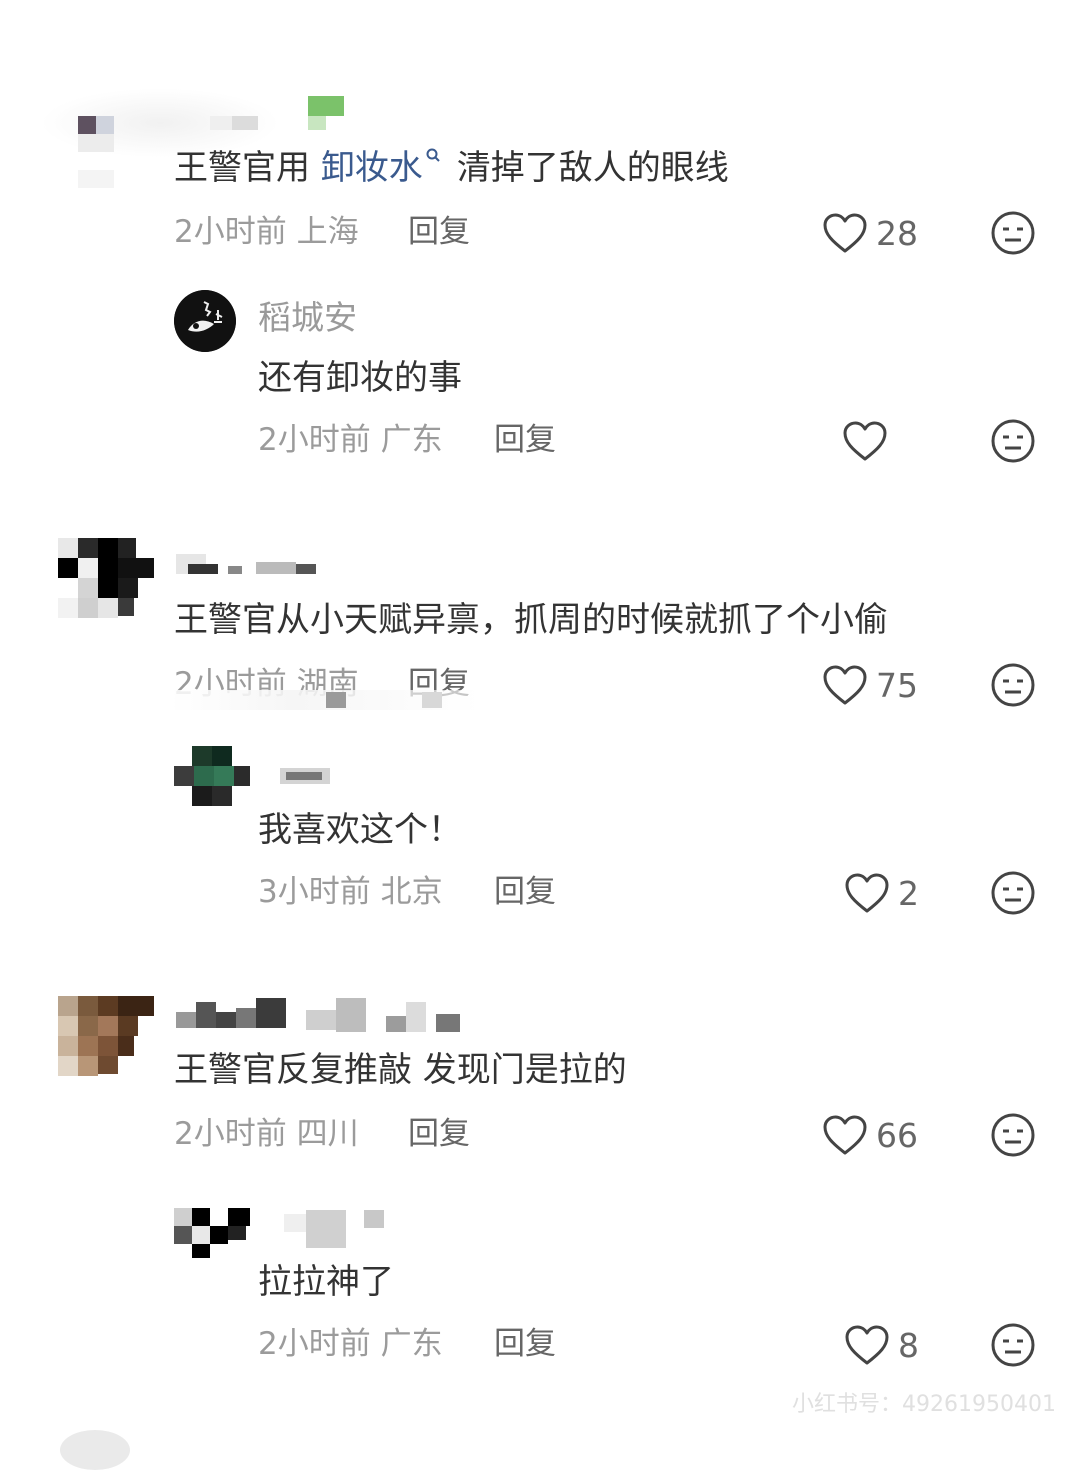 Image resolution: width=1080 pixels, height=1470 pixels. What do you see at coordinates (360, 830) in the screenshot?
I see `reply-text: 我喜欢这个！` at bounding box center [360, 830].